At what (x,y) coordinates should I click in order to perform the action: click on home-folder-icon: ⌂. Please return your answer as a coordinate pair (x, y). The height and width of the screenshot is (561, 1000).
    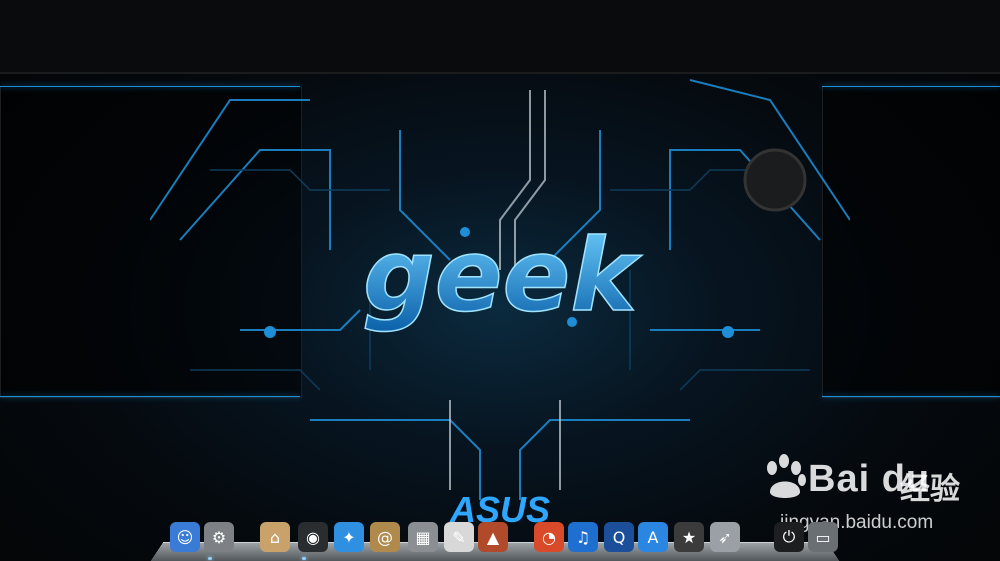
    Looking at the image, I should click on (275, 537).